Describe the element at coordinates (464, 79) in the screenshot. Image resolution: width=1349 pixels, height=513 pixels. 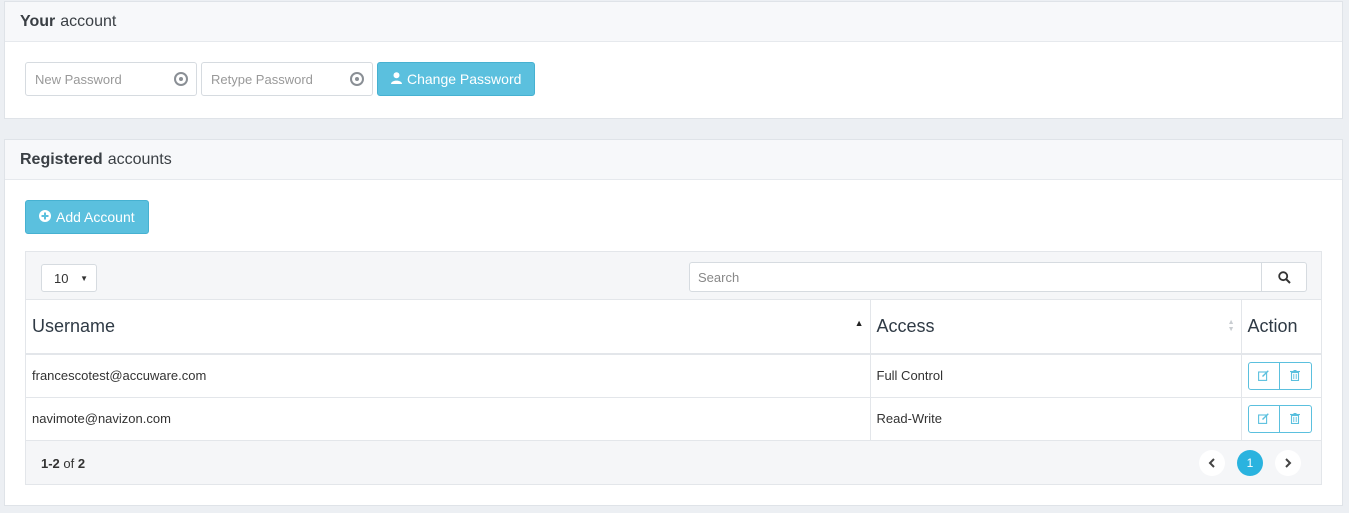
I see `change-password-label: Change Password` at that location.